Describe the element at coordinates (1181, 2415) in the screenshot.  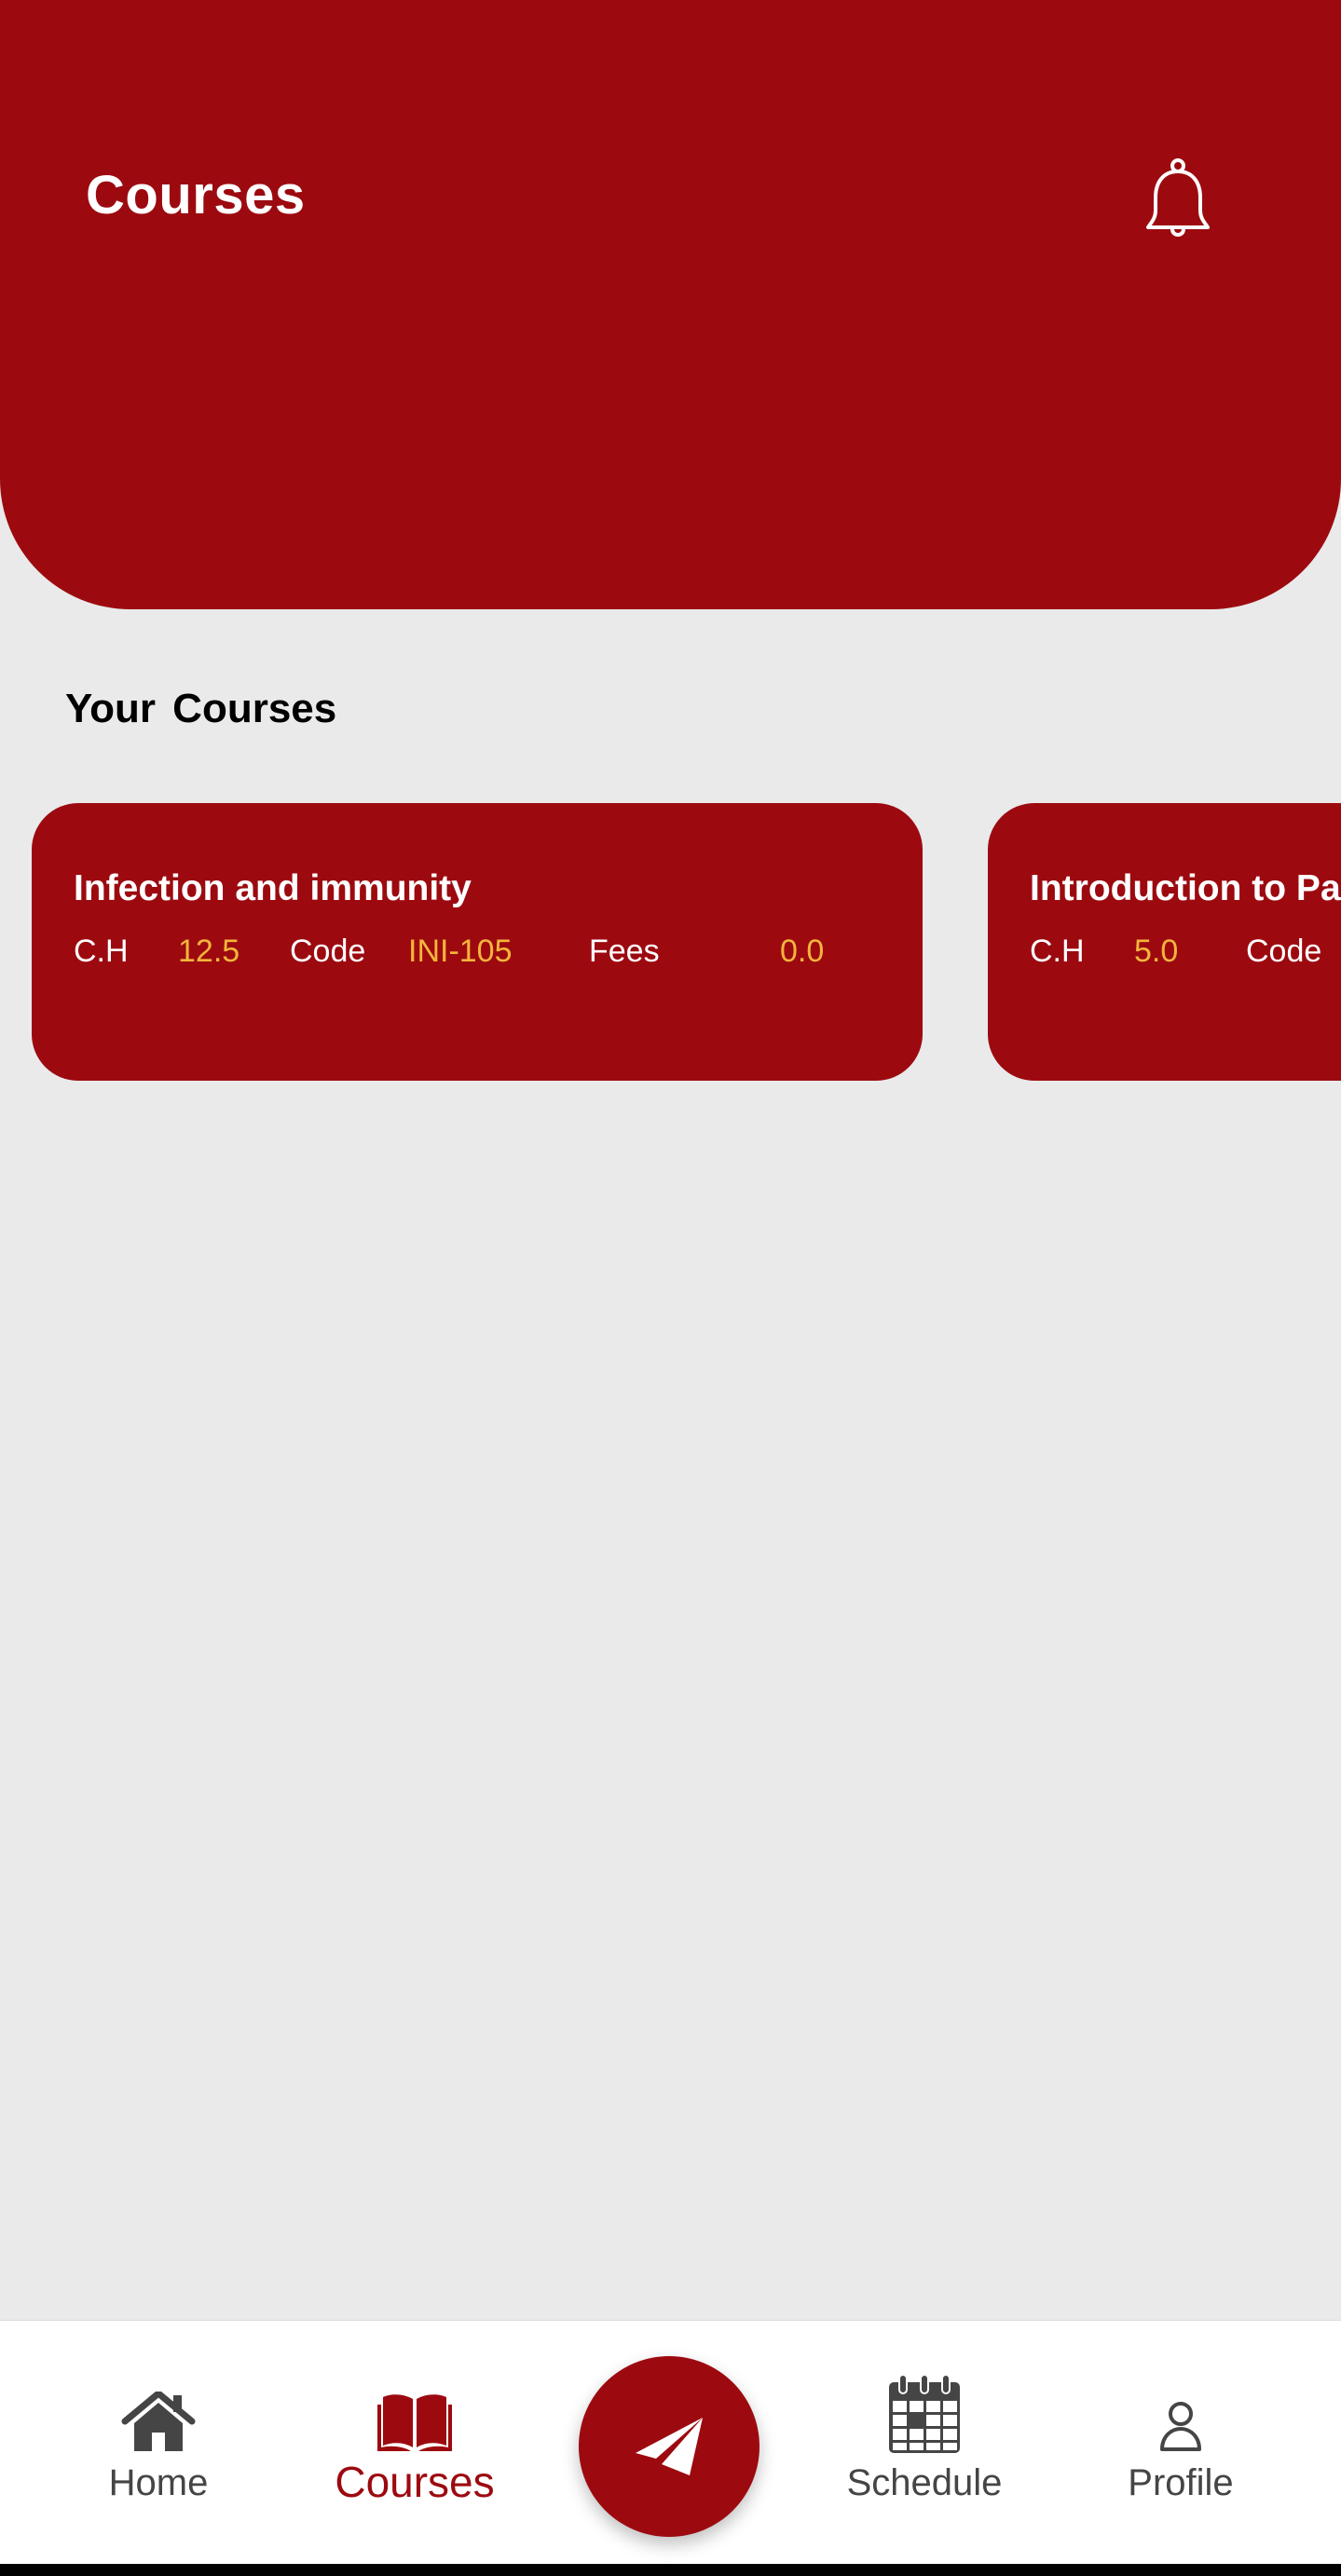
I see `user-icon` at that location.